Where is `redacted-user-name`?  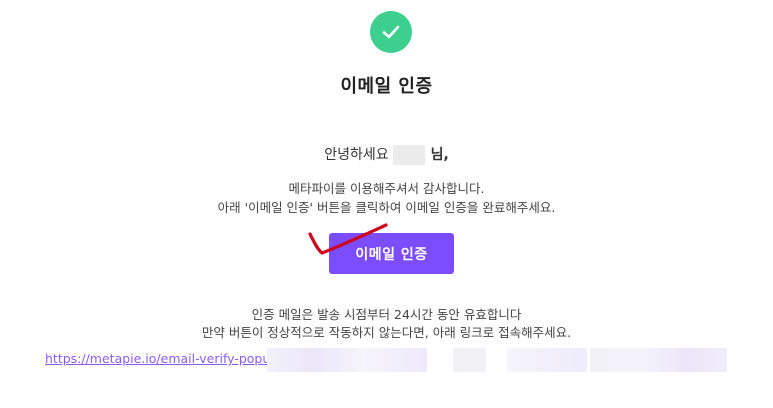 redacted-user-name is located at coordinates (408, 155).